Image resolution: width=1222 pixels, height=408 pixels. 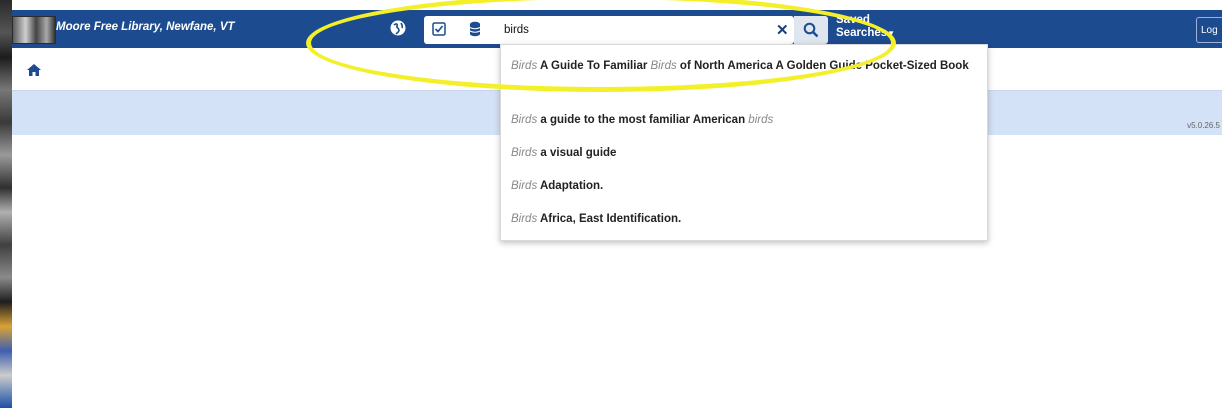 I want to click on search-box: ✕, so click(x=609, y=30).